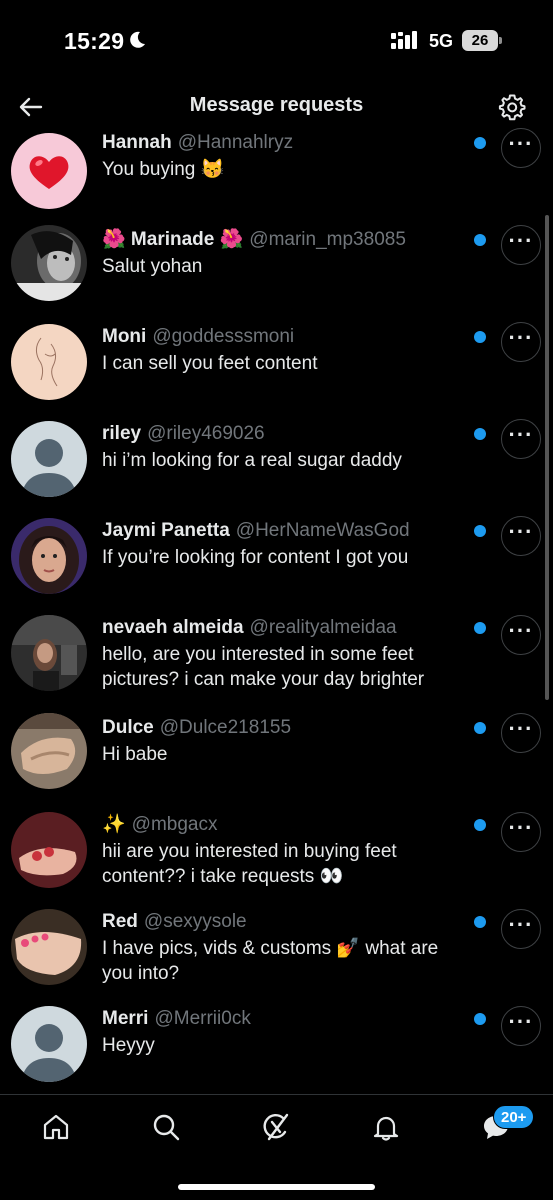 The width and height of the screenshot is (553, 1200). I want to click on handle: @mbgacx, so click(174, 824).